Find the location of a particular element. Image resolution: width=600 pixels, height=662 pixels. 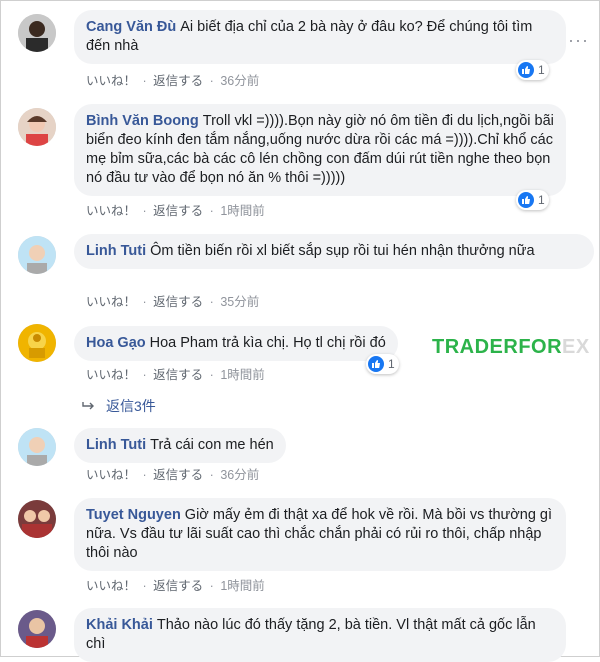

comment-text: Hoa Pham trả kìa chị. Họ tl chị rồi đó is located at coordinates (267, 343).